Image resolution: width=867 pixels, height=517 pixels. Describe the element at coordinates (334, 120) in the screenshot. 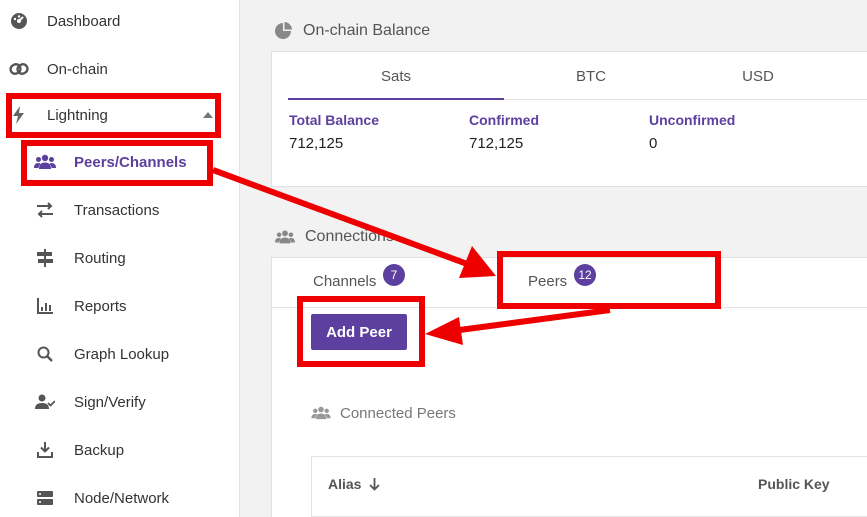

I see `total-balance-label: Total Balance` at that location.